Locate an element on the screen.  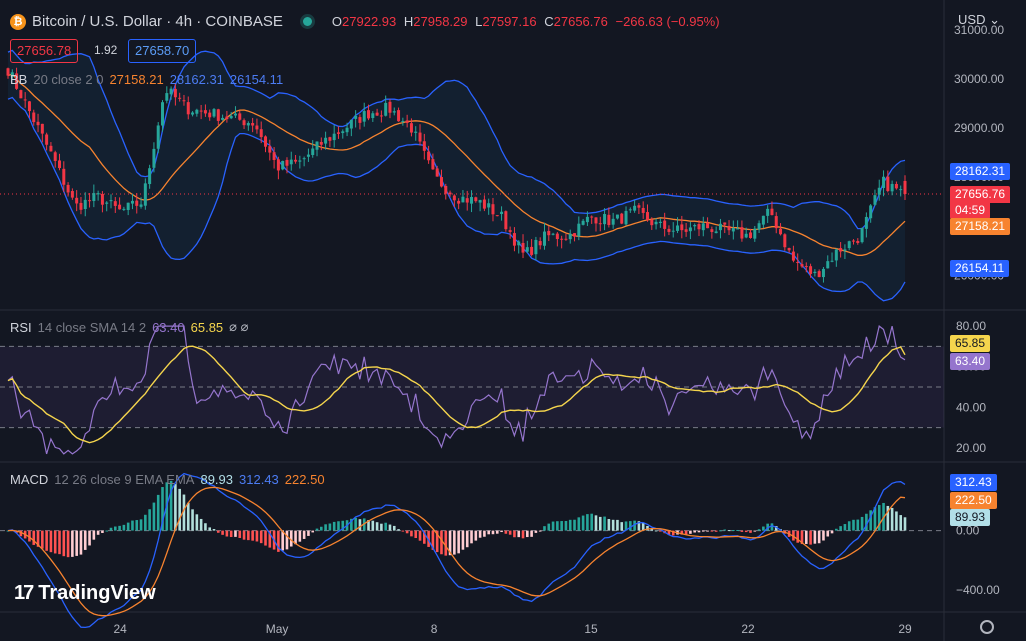
rsi-value: 63.40 is located at coordinates (168, 327).